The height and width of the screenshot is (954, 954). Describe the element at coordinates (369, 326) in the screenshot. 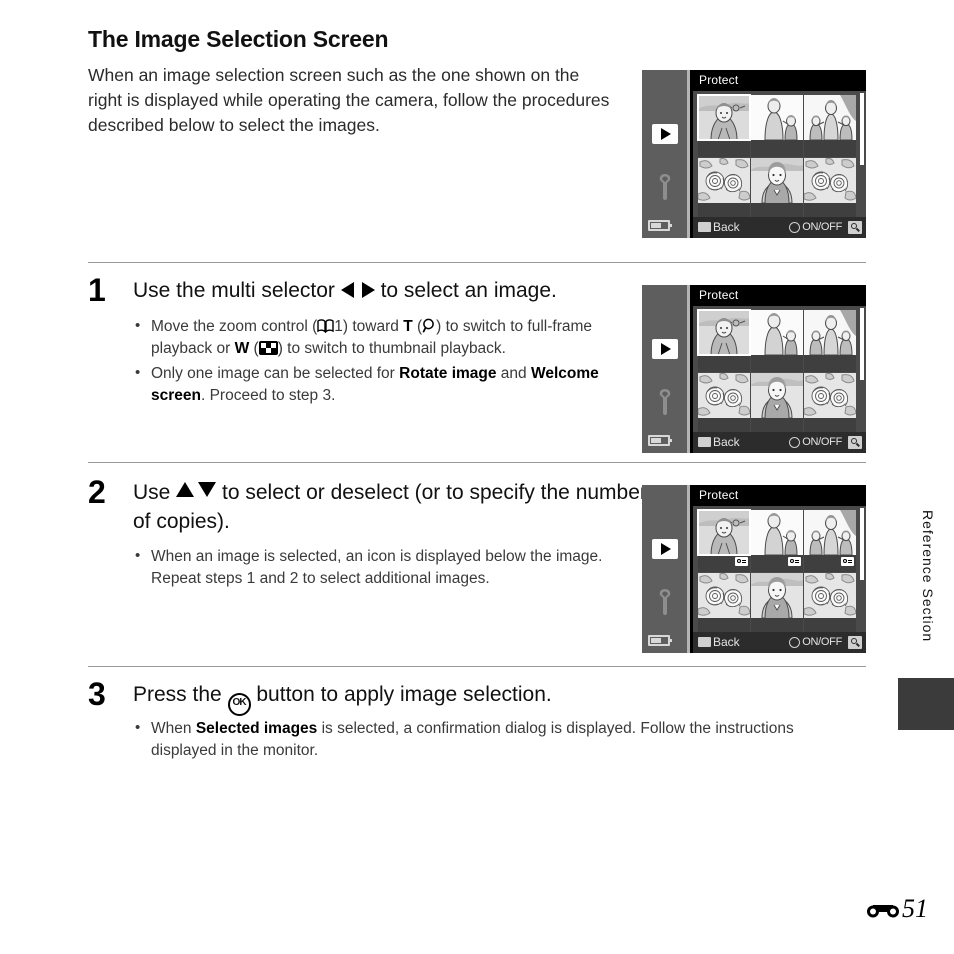

I see `bullet-text: 1) toward` at that location.